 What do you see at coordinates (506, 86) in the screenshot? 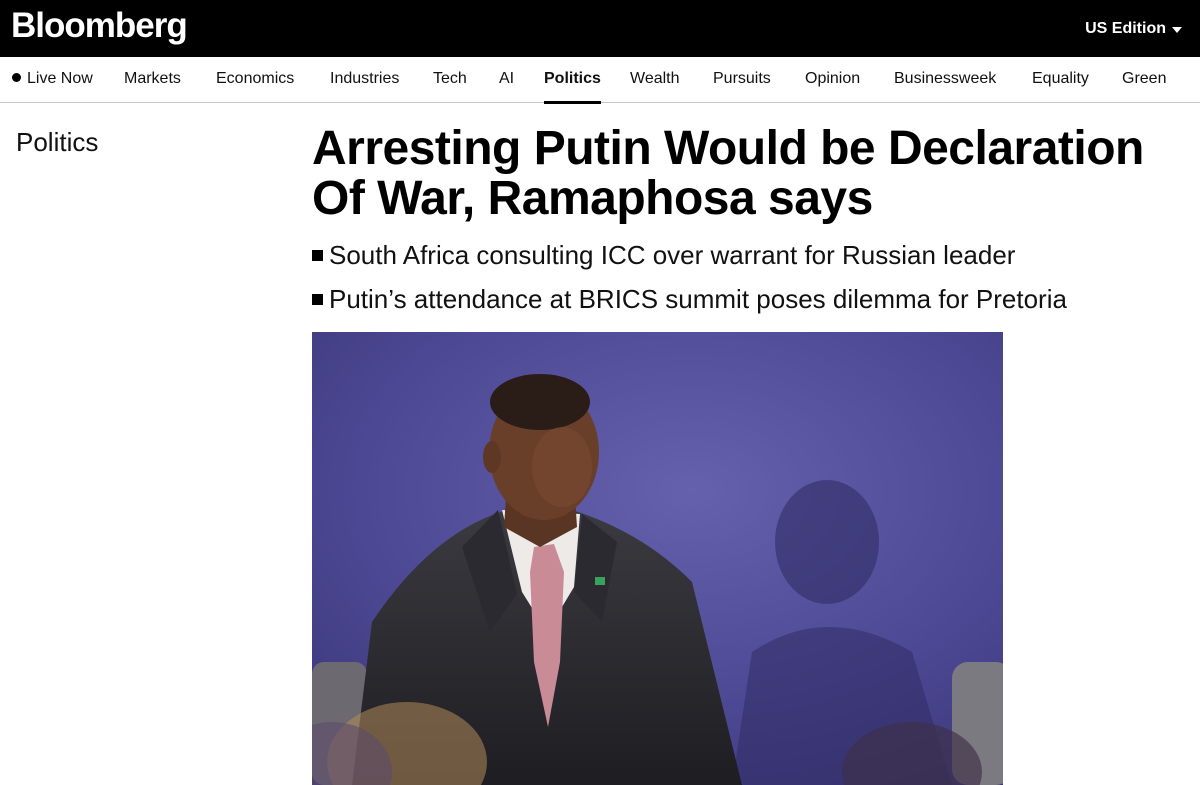
I see `nav-item-ai: AI` at bounding box center [506, 86].